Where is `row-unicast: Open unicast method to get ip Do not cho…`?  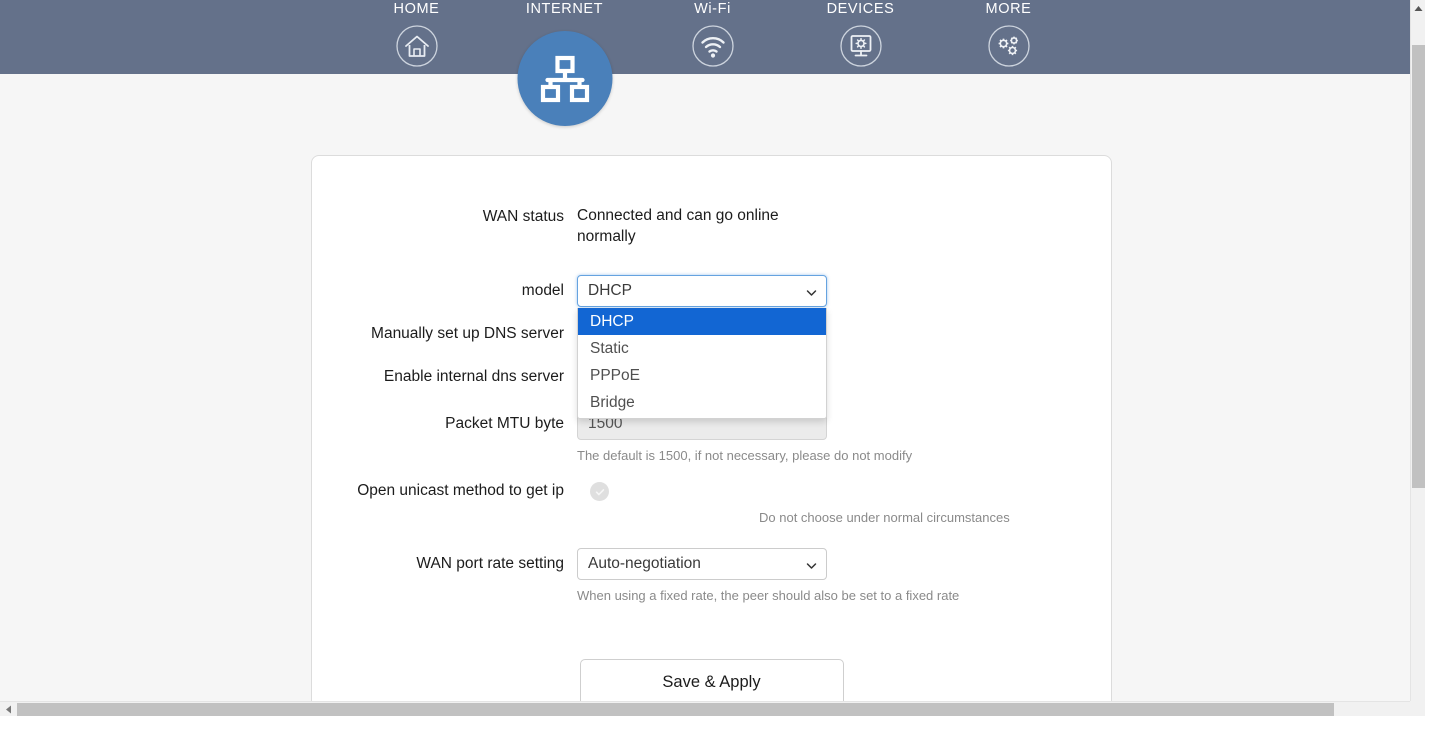
row-unicast: Open unicast method to get ip Do not cho… is located at coordinates (711, 503).